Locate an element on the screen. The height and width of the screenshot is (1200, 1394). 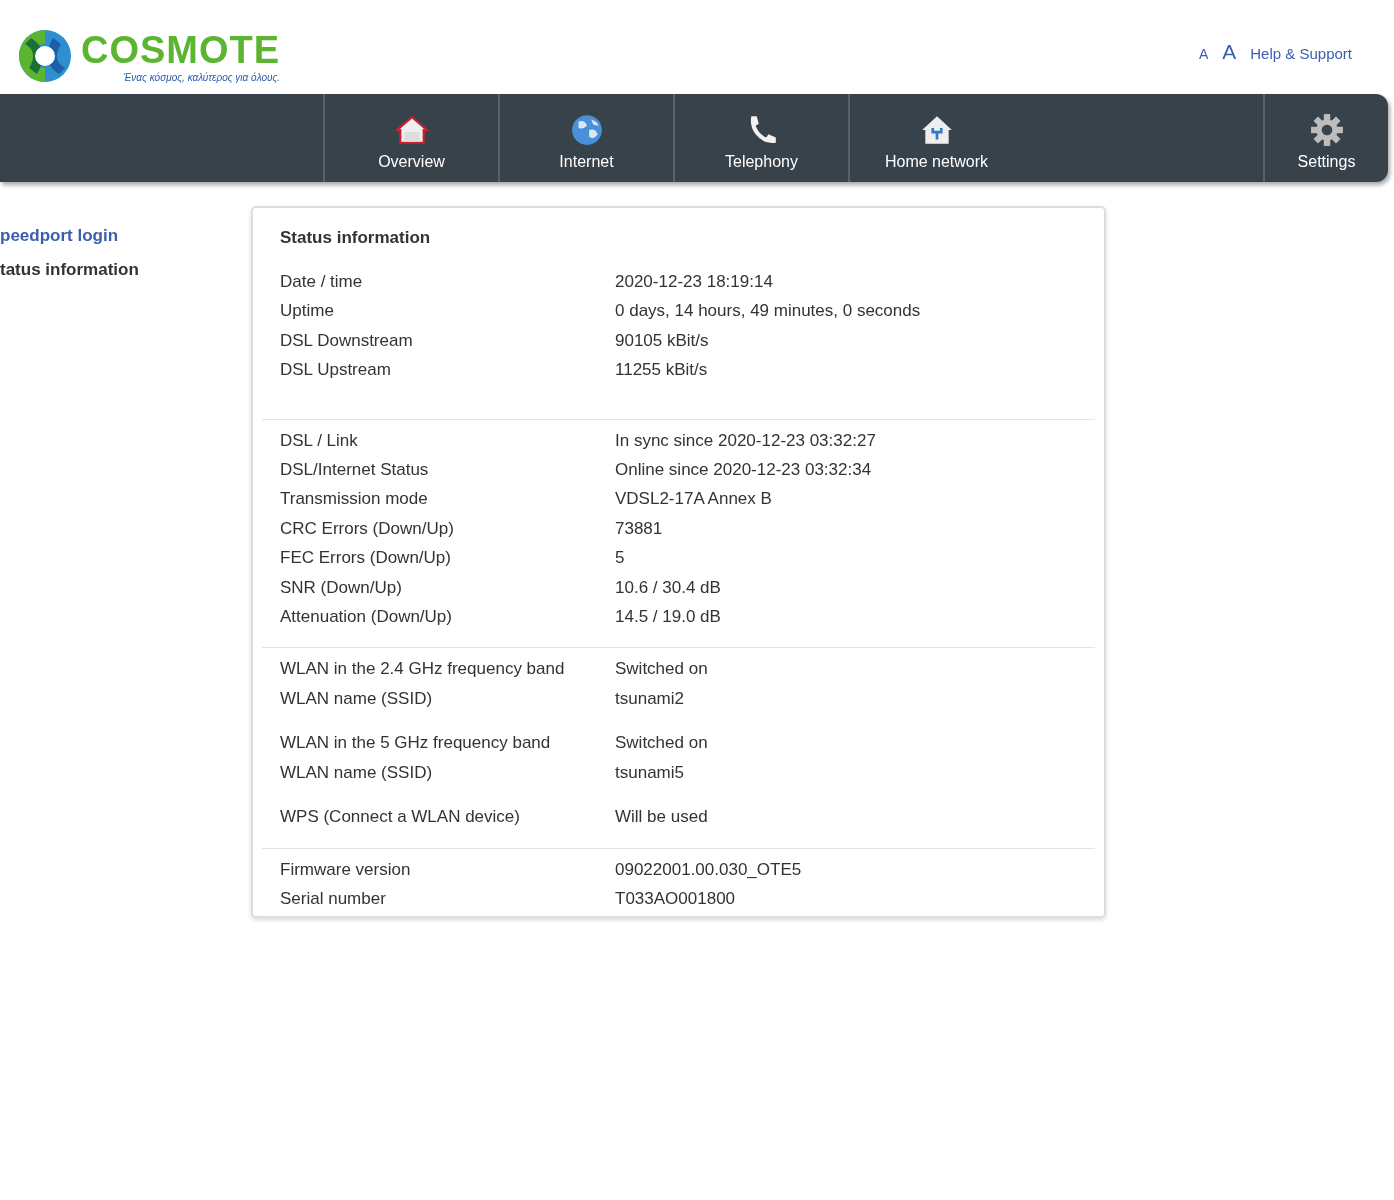
settings-icon is located at coordinates (1326, 130).